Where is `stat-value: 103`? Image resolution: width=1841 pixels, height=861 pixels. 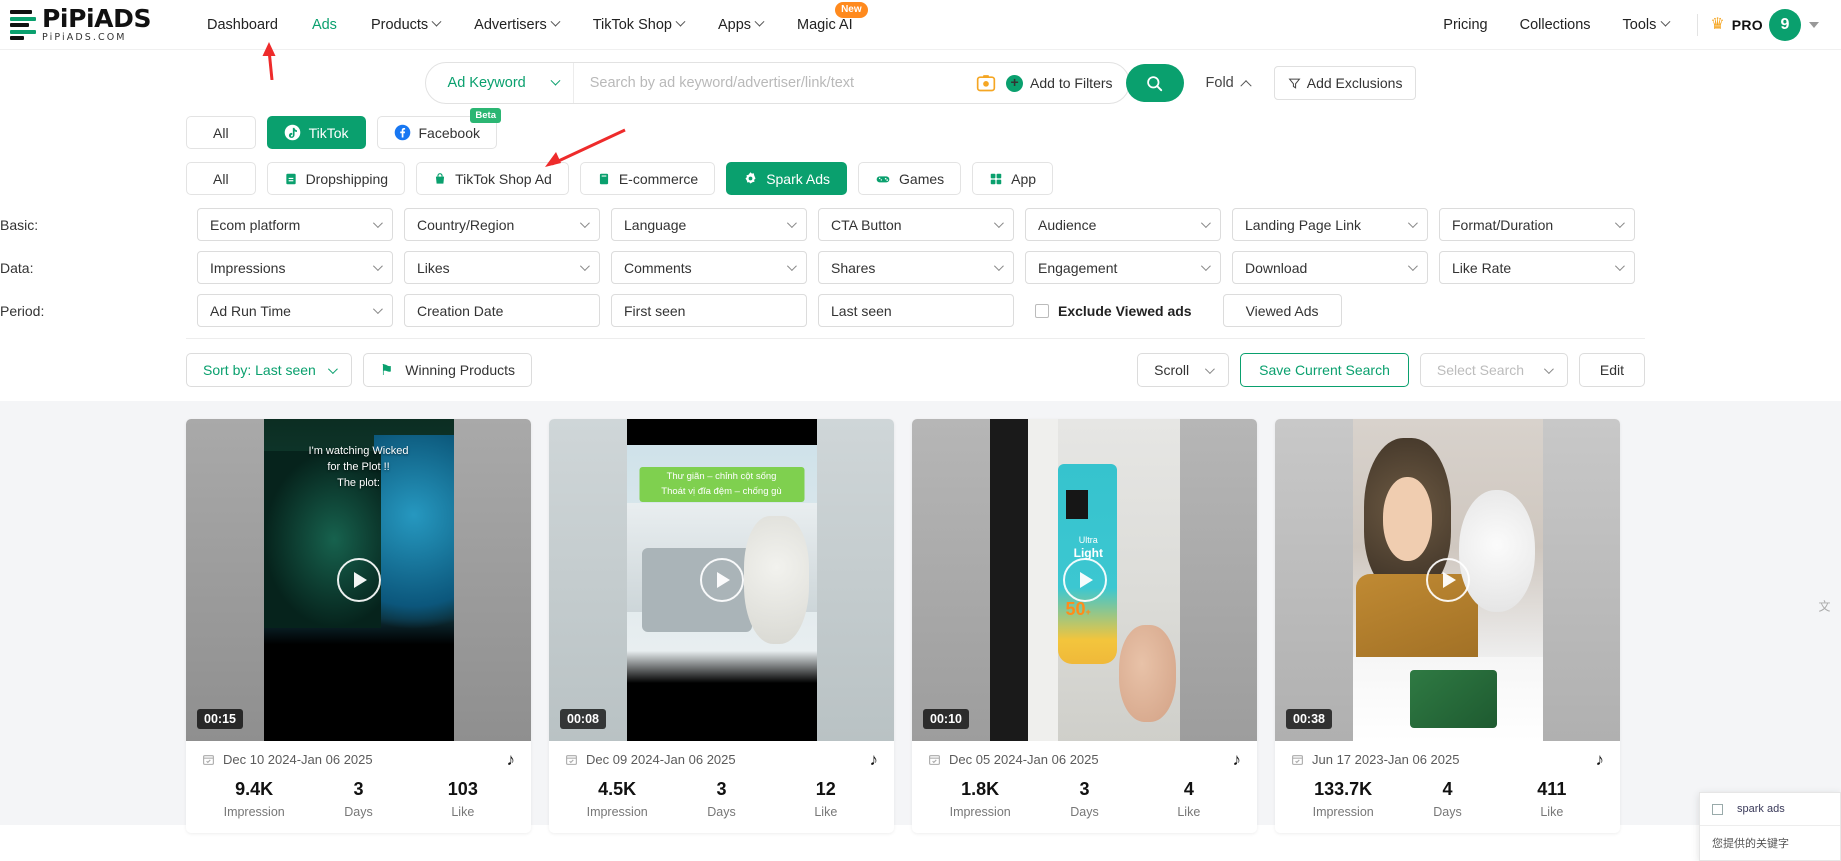 stat-value: 103 is located at coordinates (462, 789).